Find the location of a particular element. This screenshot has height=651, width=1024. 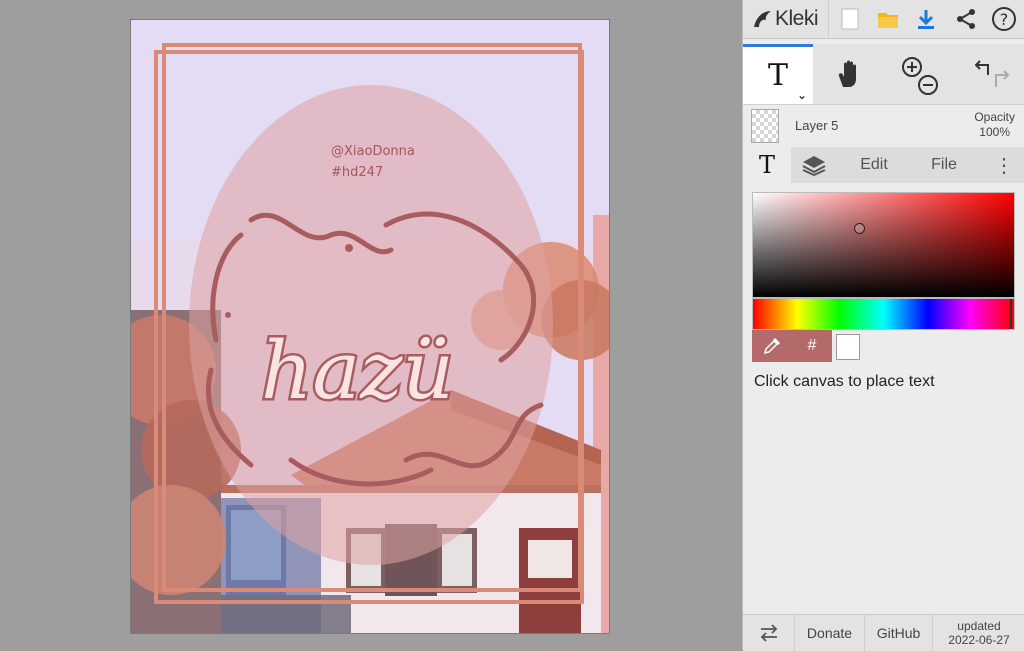

redo-icon is located at coordinates (1002, 78).